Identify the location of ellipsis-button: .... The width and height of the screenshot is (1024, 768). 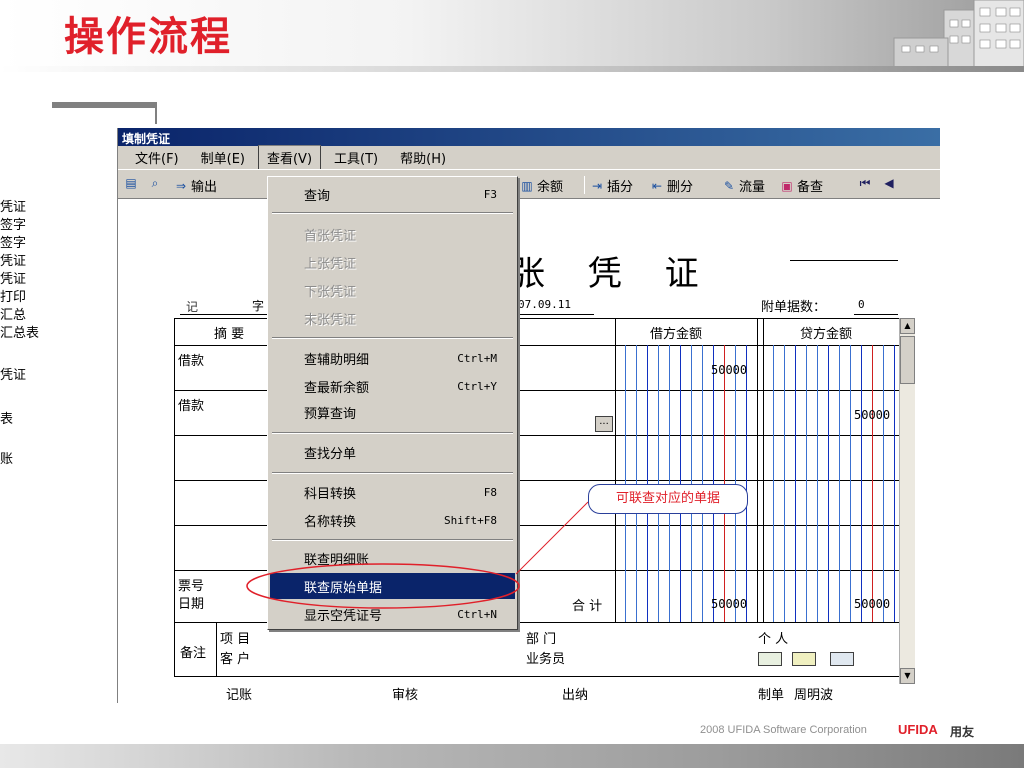
(604, 424).